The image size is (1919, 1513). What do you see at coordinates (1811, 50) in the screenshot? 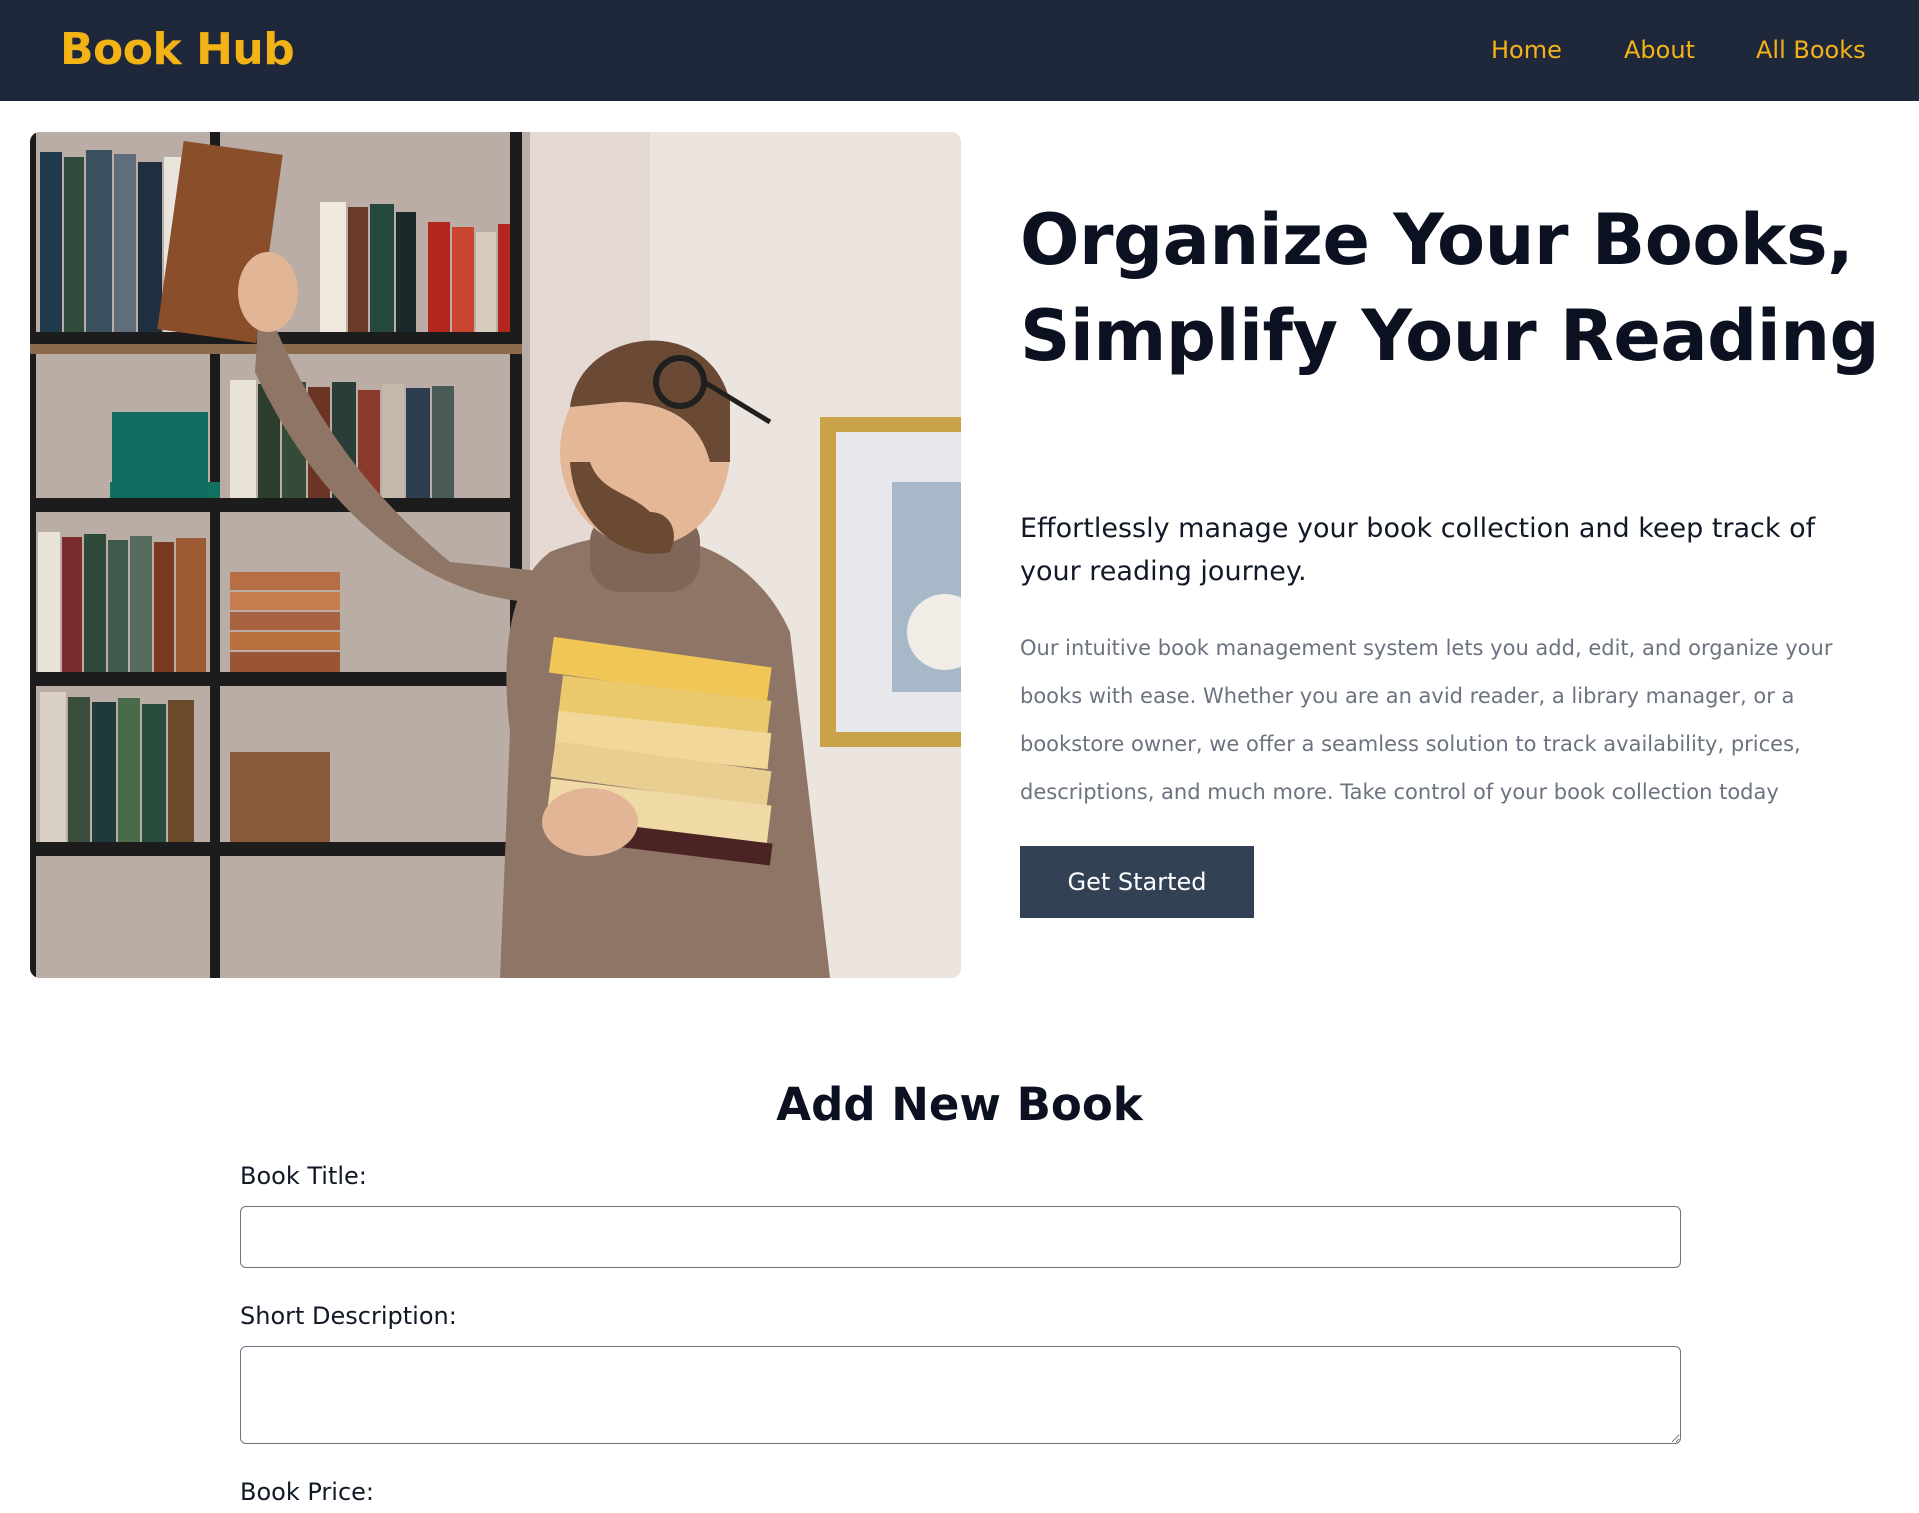
I see `nav-link-all-books: All Books` at bounding box center [1811, 50].